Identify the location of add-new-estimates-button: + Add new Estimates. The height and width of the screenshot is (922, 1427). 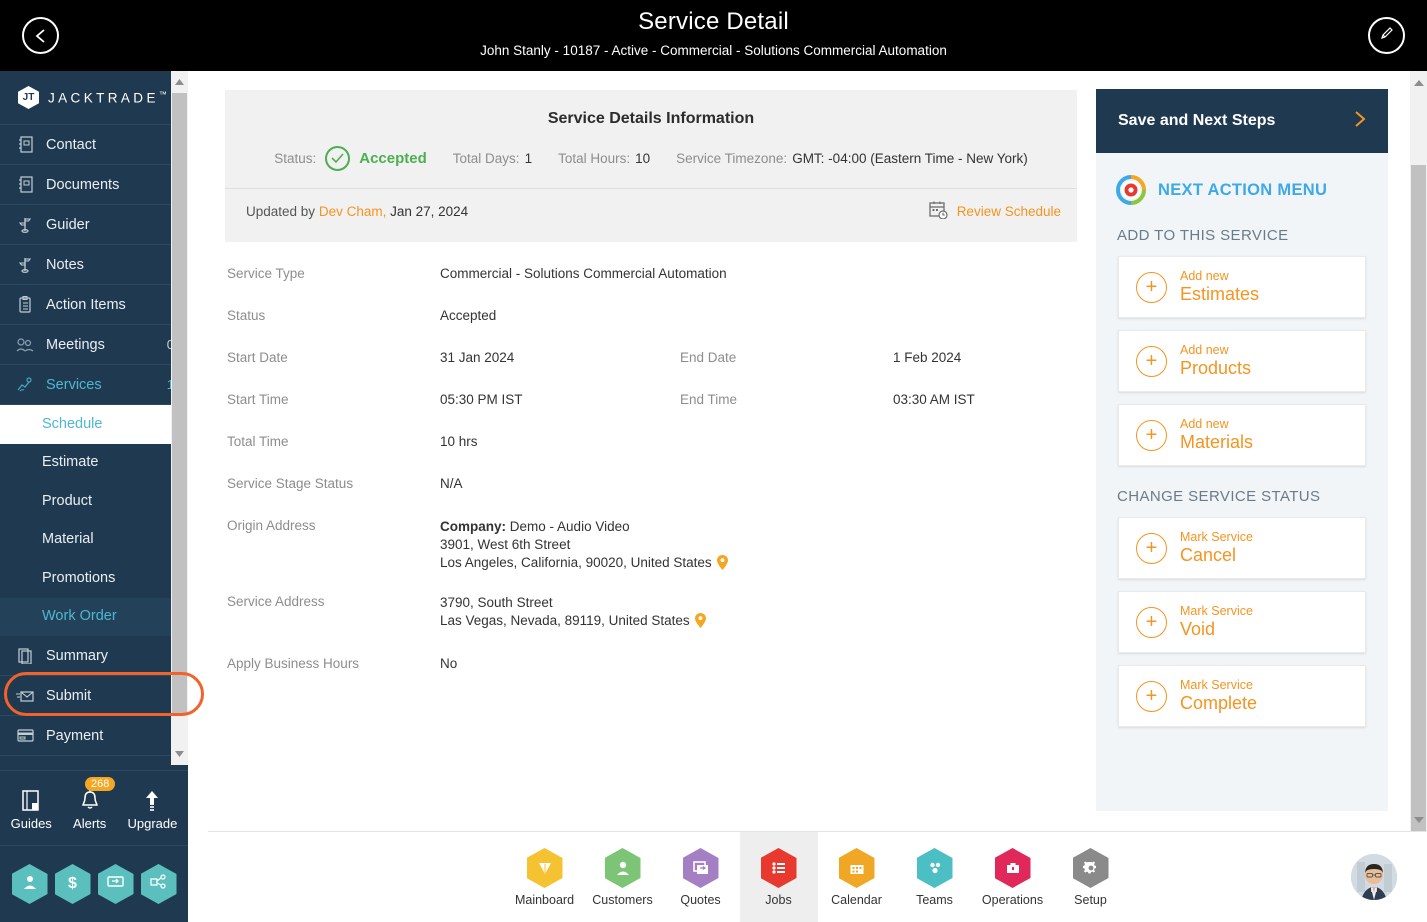
(1242, 287).